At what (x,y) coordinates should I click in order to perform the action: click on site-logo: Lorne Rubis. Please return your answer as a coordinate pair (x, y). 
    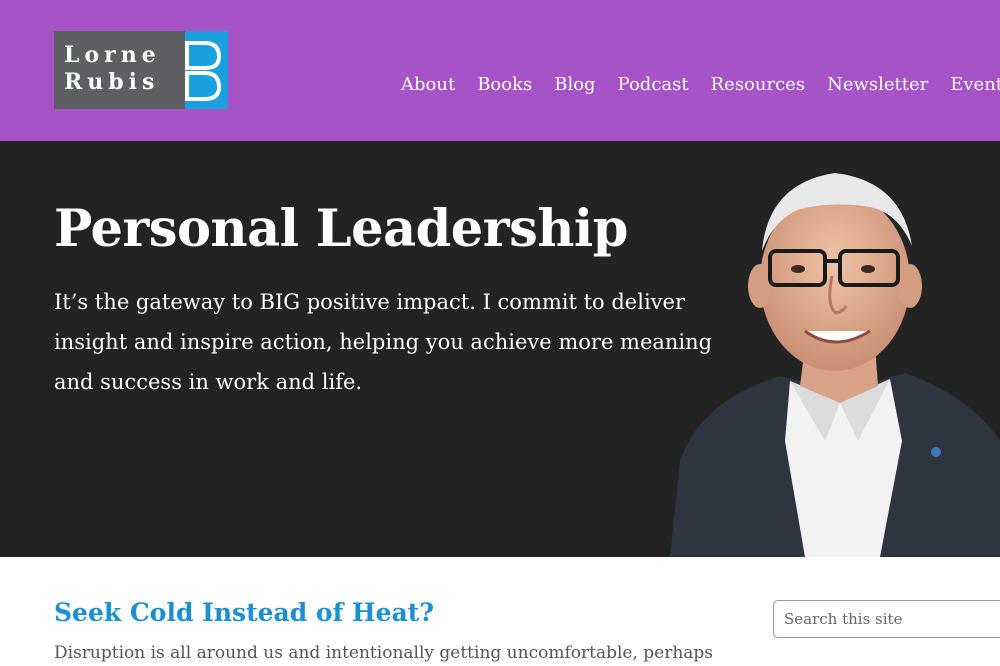
    Looking at the image, I should click on (141, 70).